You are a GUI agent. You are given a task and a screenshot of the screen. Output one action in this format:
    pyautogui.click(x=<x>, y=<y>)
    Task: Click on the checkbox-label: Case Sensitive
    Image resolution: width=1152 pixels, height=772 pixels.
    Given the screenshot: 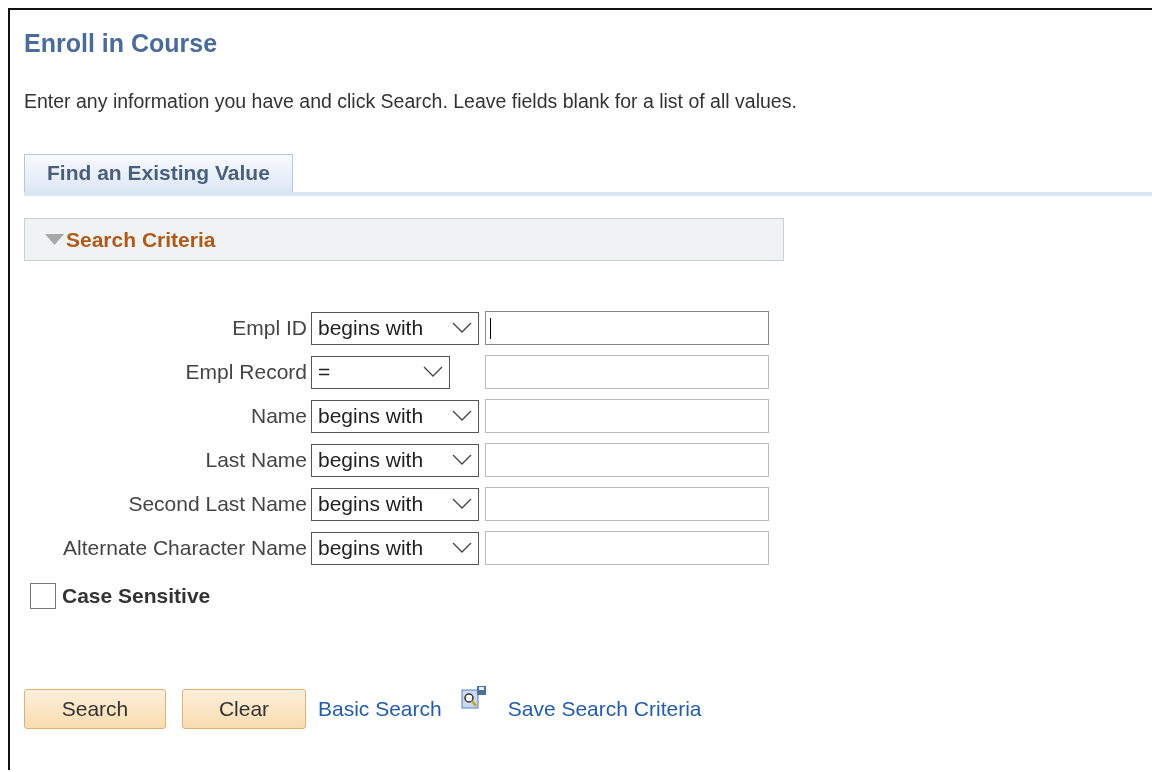 What is the action you would take?
    pyautogui.click(x=136, y=596)
    